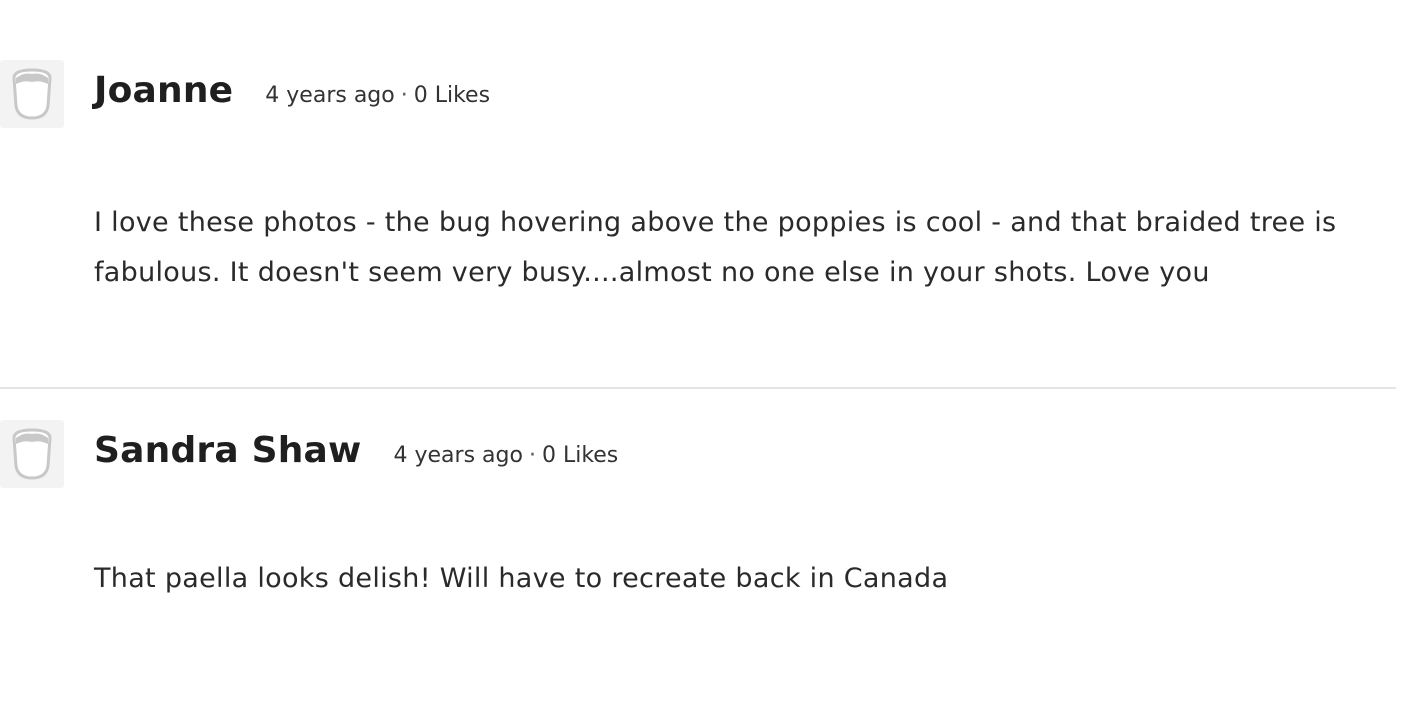 The width and height of the screenshot is (1404, 724). Describe the element at coordinates (228, 450) in the screenshot. I see `comment-author: Sandra Shaw` at that location.